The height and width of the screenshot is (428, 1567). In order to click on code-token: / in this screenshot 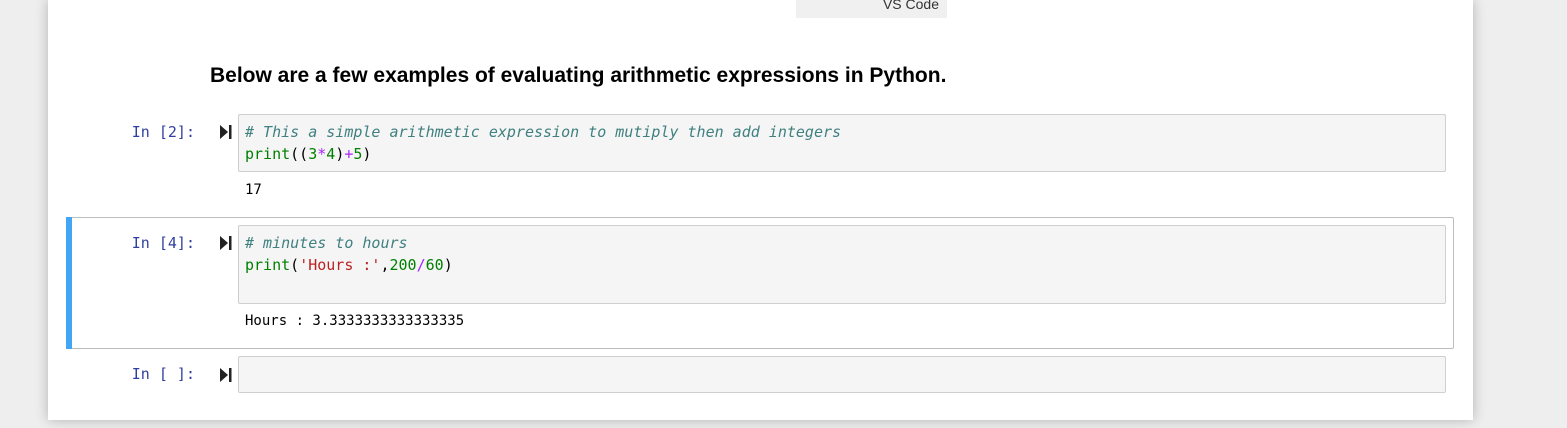, I will do `click(421, 265)`.